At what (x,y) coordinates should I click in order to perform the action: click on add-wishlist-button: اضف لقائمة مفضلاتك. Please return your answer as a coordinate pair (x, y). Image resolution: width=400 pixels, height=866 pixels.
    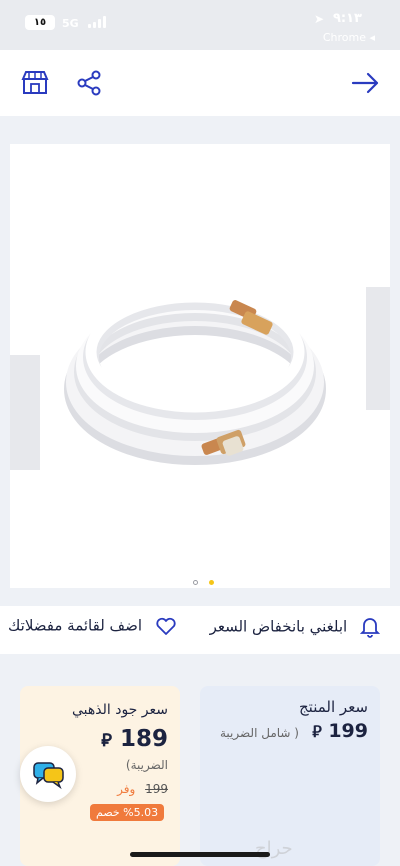
    Looking at the image, I should click on (92, 626).